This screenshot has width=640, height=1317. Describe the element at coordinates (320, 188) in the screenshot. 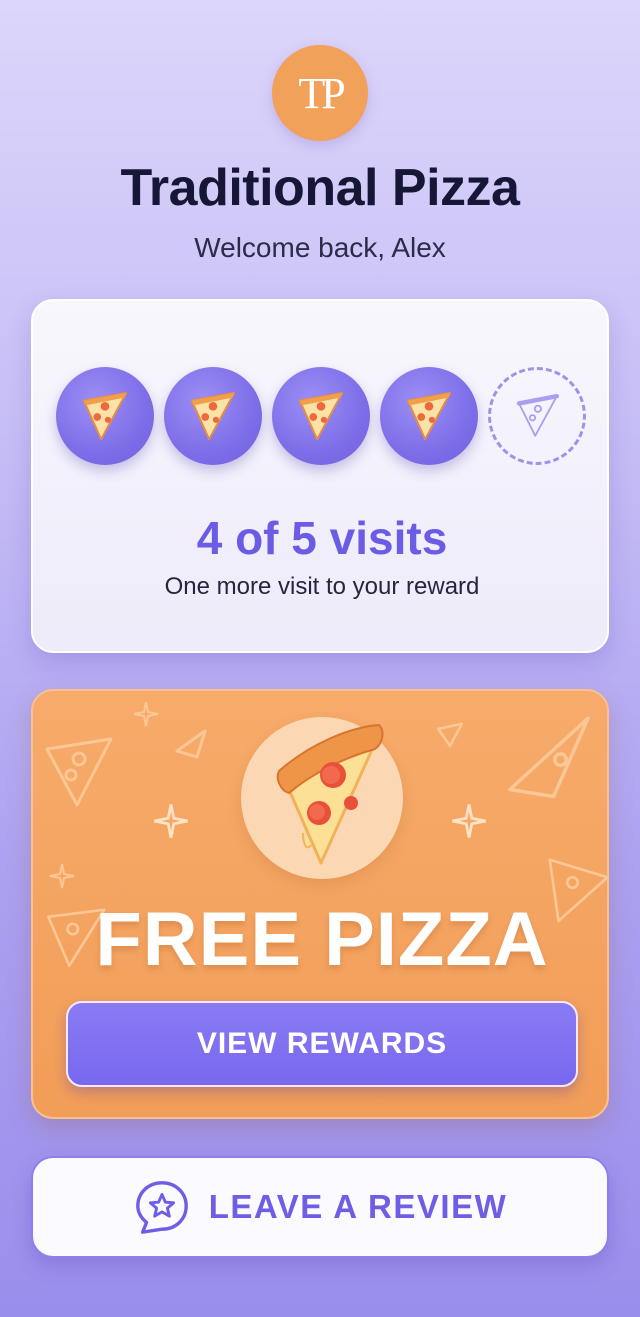

I see `page-title: Traditional Pizza` at that location.